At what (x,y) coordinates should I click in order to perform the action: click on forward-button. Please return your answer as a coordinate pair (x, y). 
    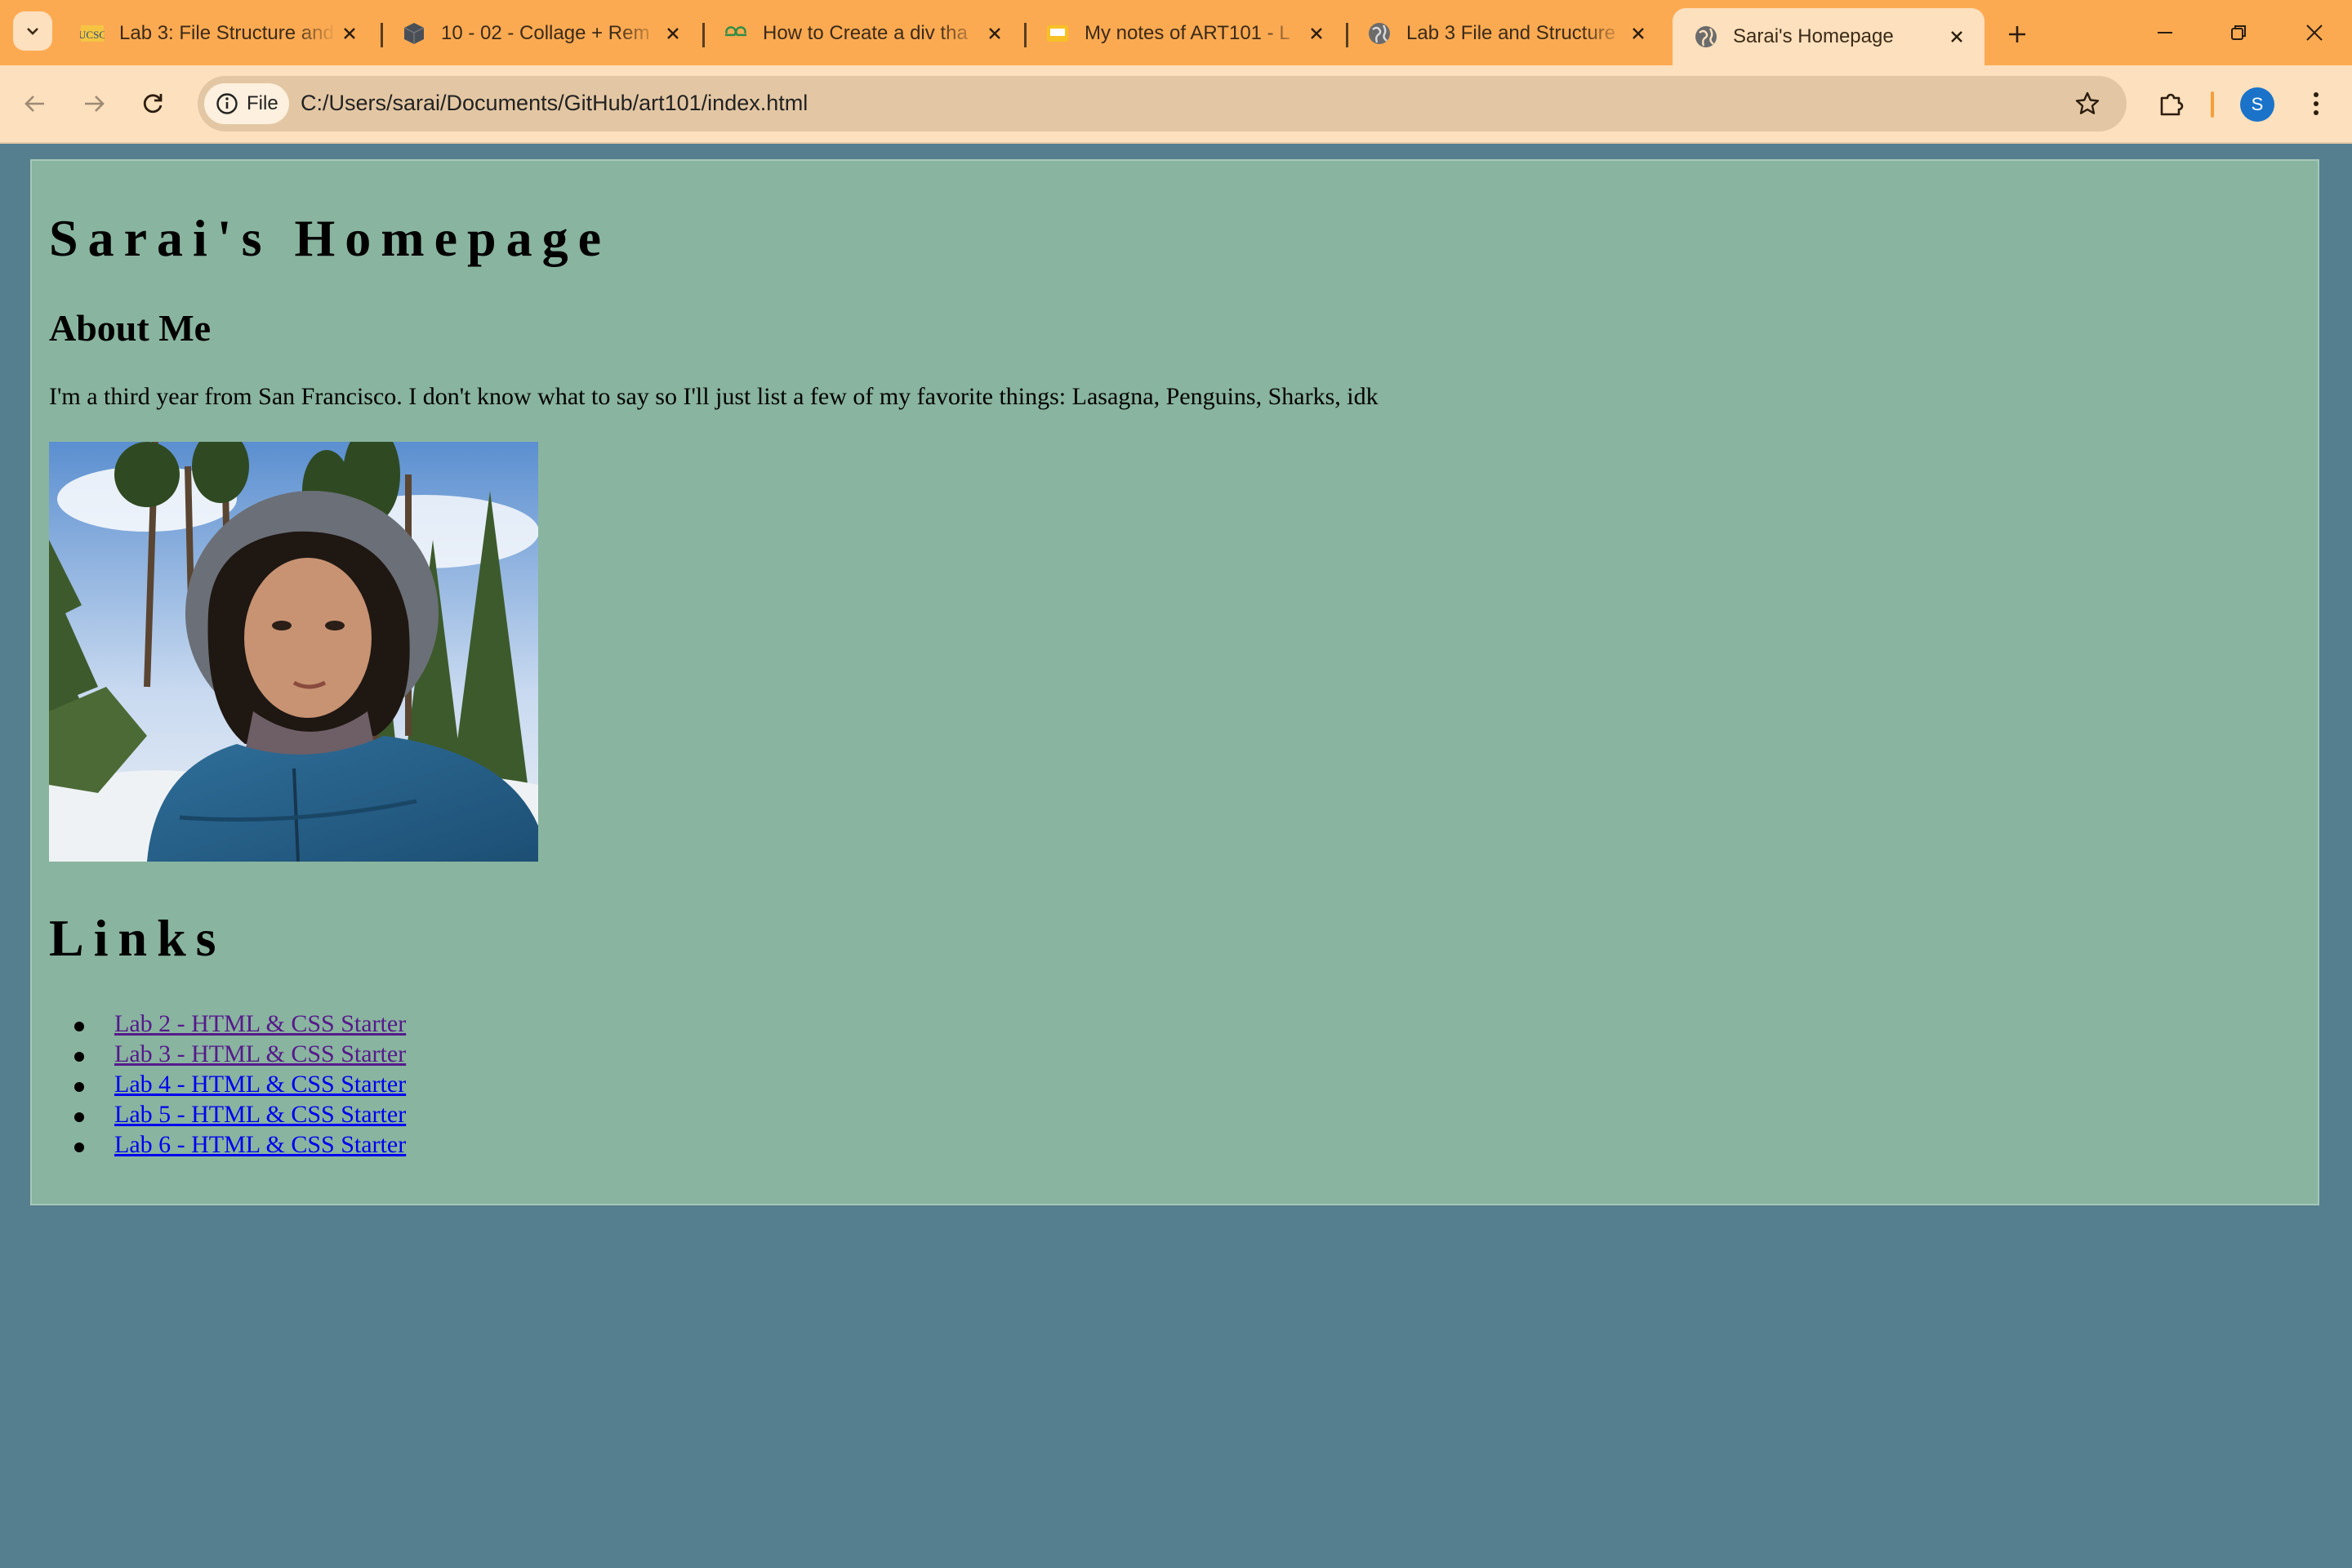
    Looking at the image, I should click on (94, 103).